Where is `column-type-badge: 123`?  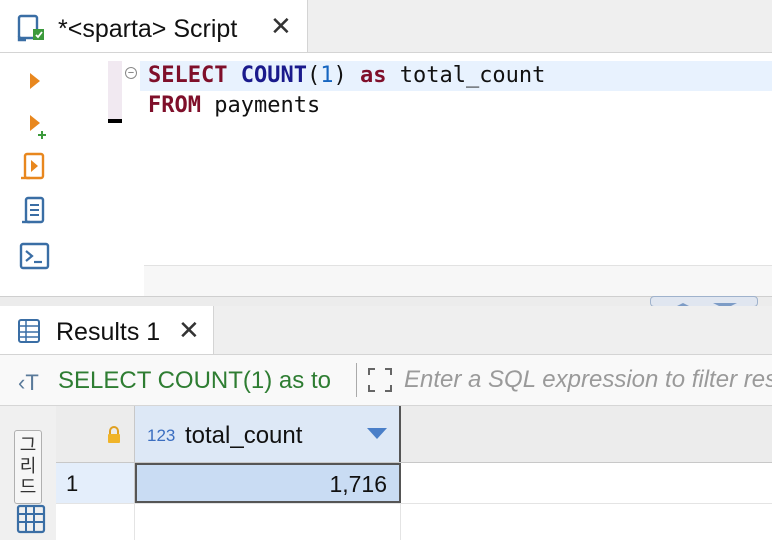
column-type-badge: 123 is located at coordinates (161, 435).